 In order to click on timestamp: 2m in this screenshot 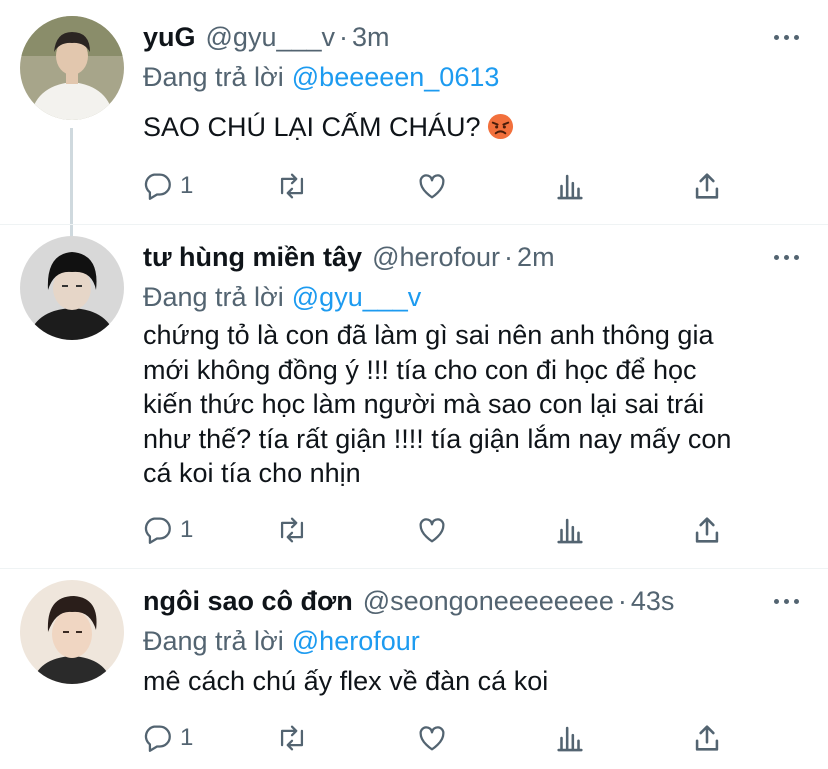, I will do `click(536, 257)`.